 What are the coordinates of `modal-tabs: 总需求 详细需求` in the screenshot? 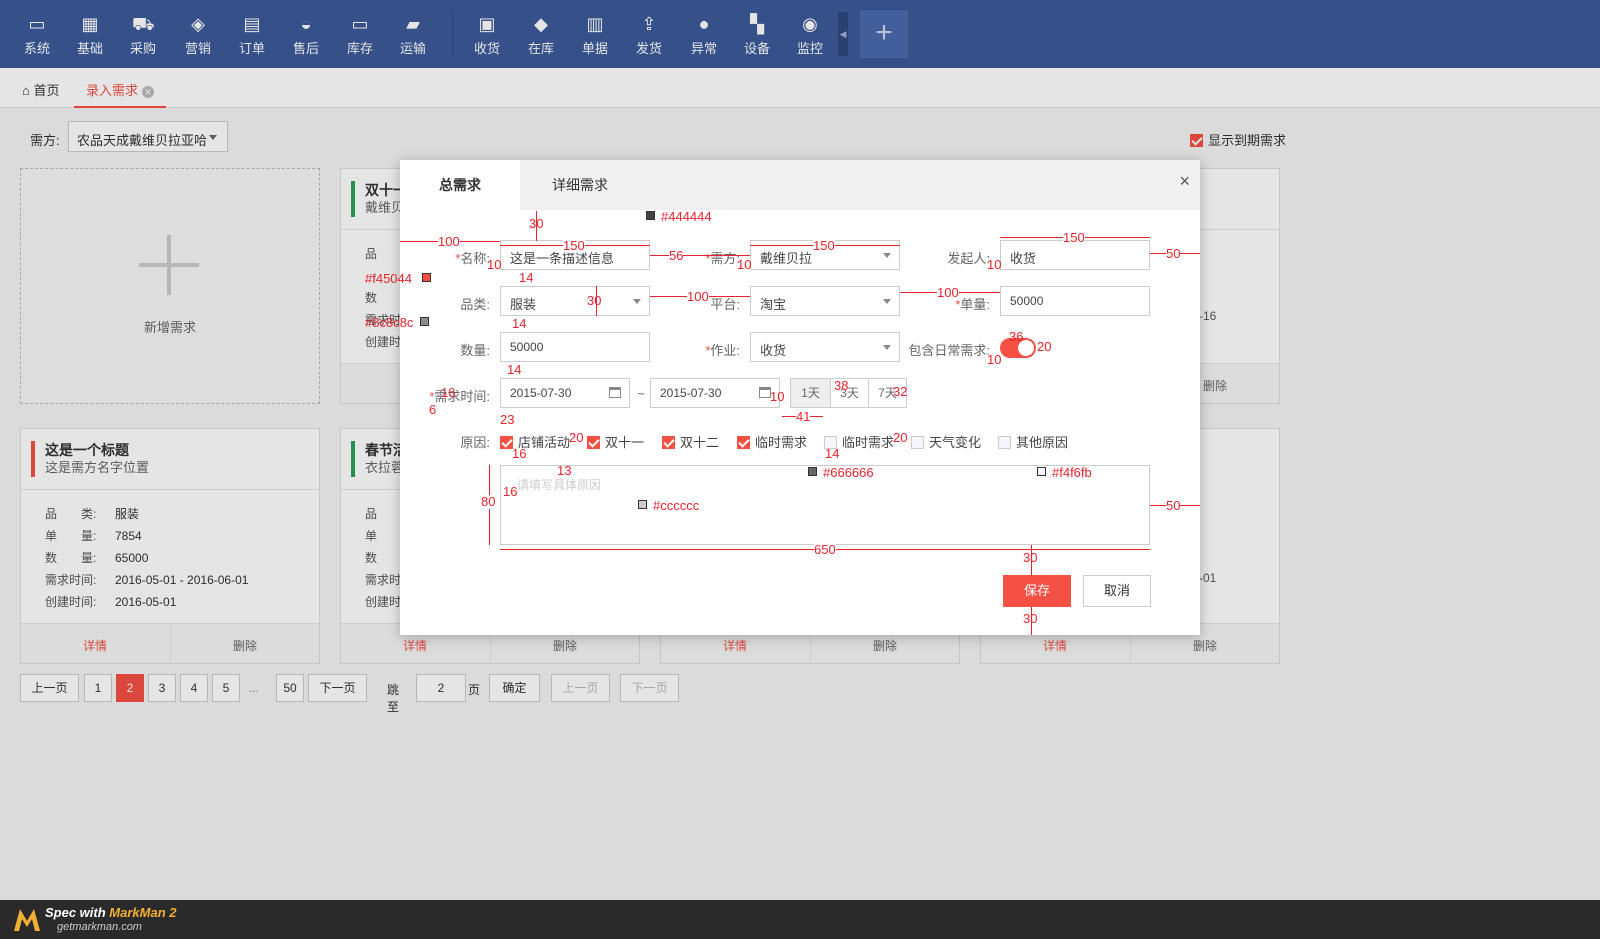 It's located at (800, 185).